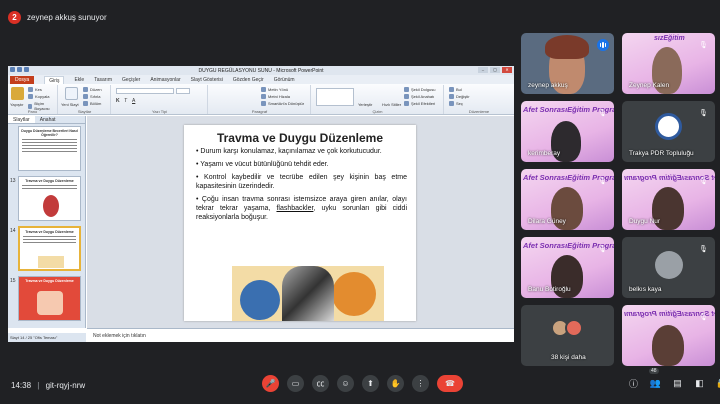  Describe the element at coordinates (22, 79) in the screenshot. I see `tab-file: Dosya` at that location.